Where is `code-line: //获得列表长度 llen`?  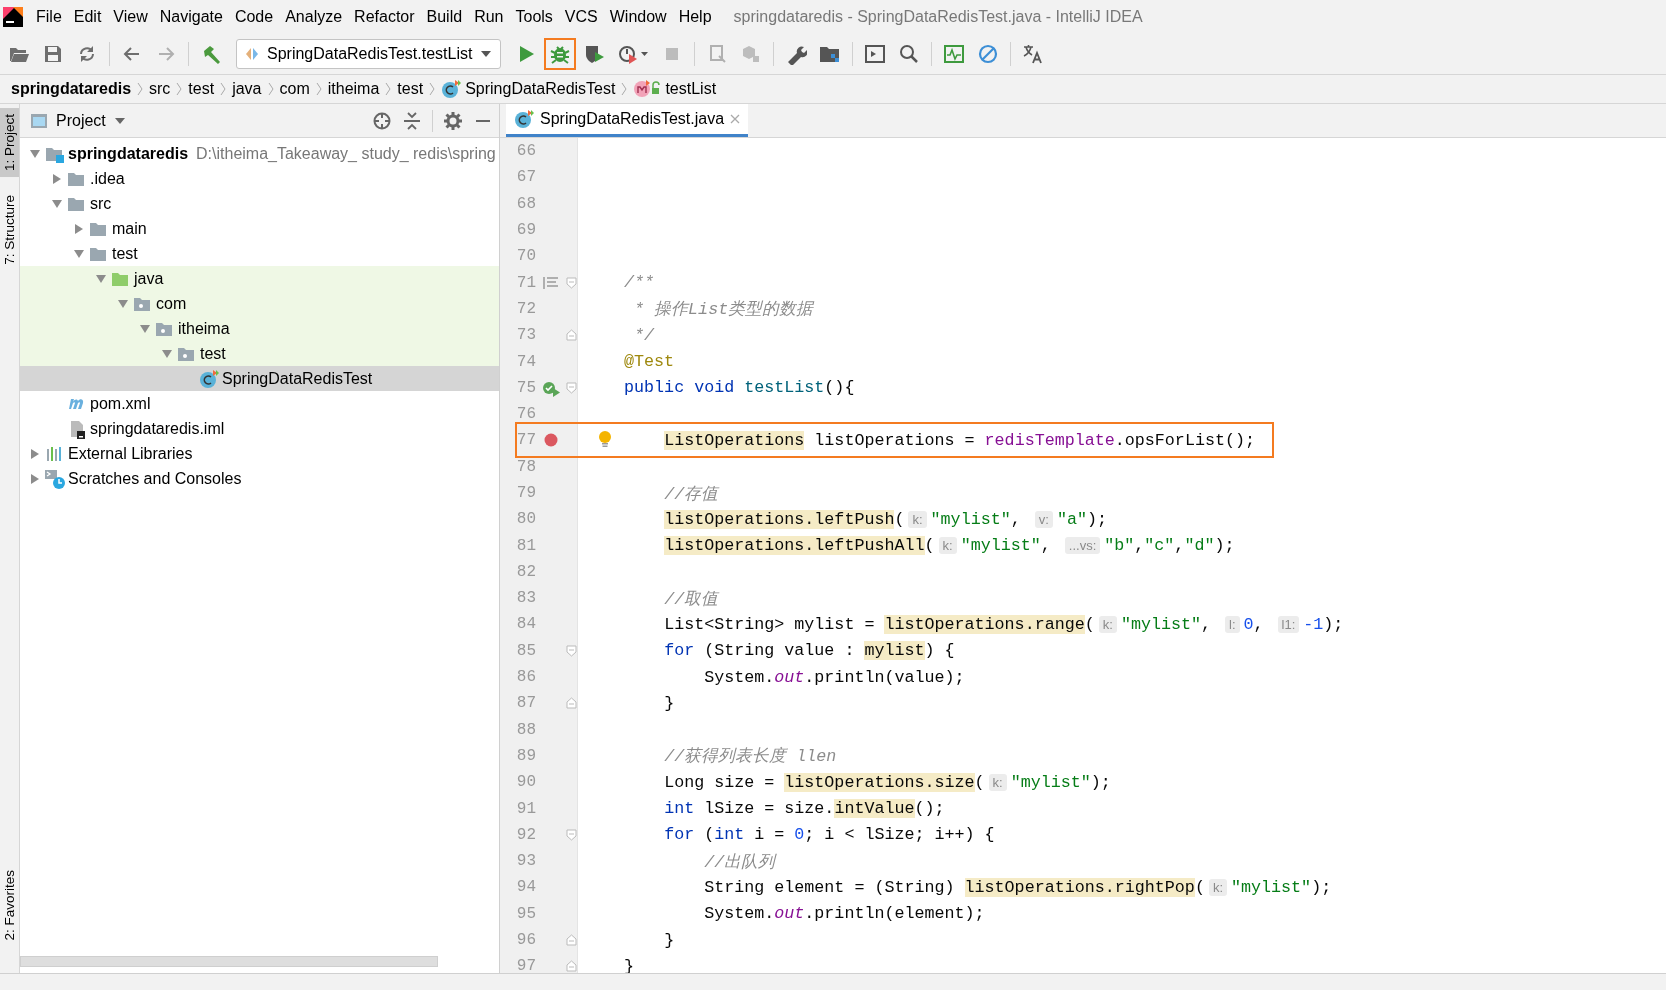 code-line: //获得列表长度 llen is located at coordinates (750, 757).